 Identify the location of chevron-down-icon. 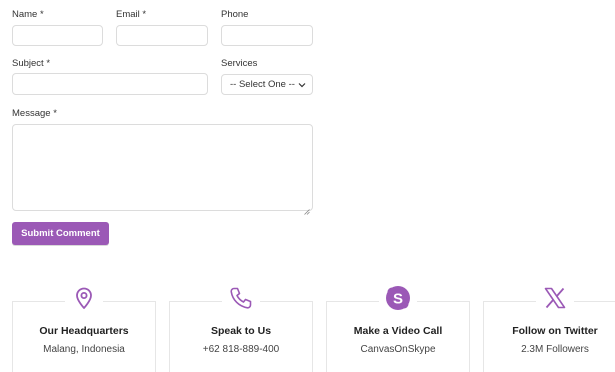
(302, 85).